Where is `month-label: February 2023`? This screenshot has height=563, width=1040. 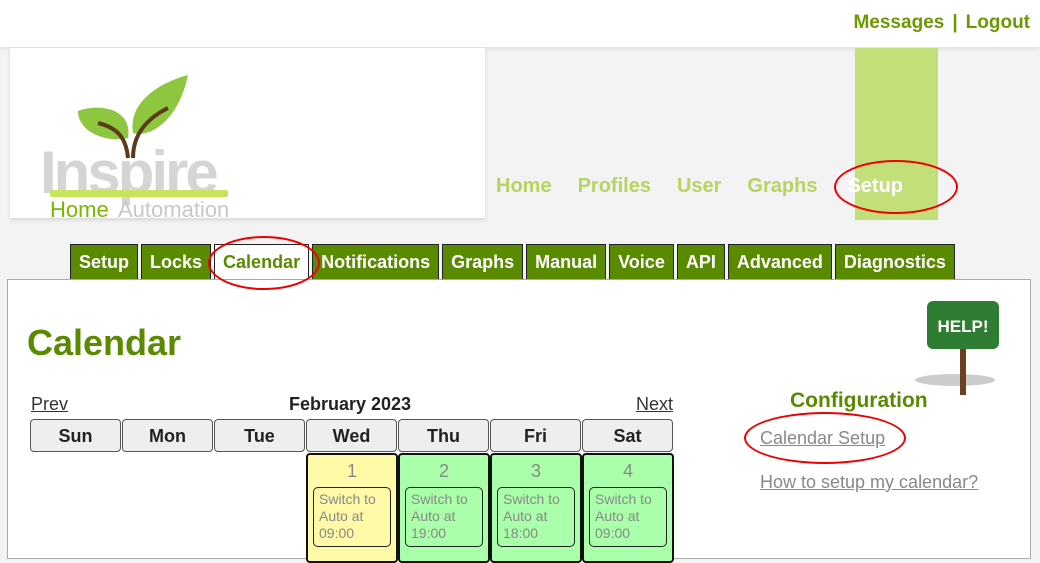 month-label: February 2023 is located at coordinates (350, 404).